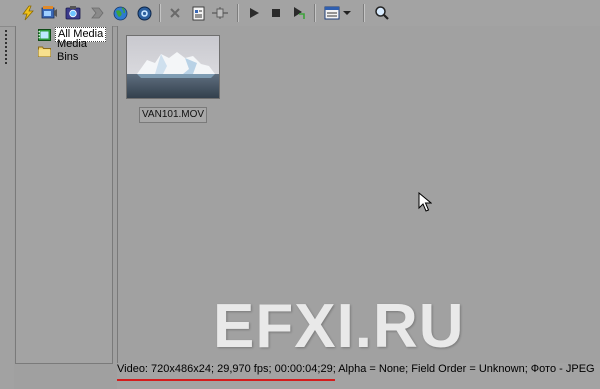  What do you see at coordinates (7, 194) in the screenshot?
I see `panel-grip: ✕` at bounding box center [7, 194].